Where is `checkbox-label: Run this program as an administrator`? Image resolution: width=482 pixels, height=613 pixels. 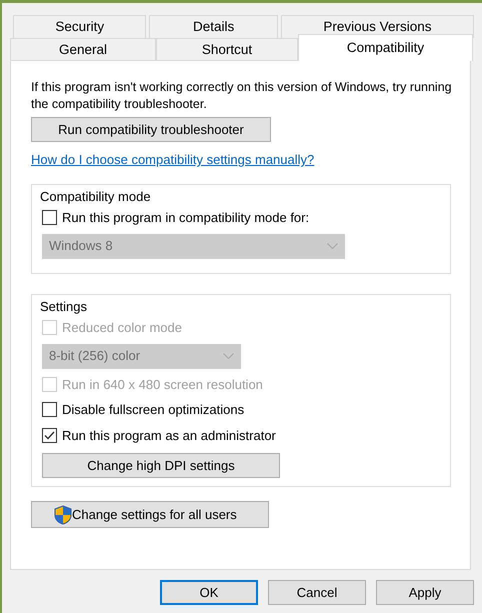
checkbox-label: Run this program as an administrator is located at coordinates (169, 435).